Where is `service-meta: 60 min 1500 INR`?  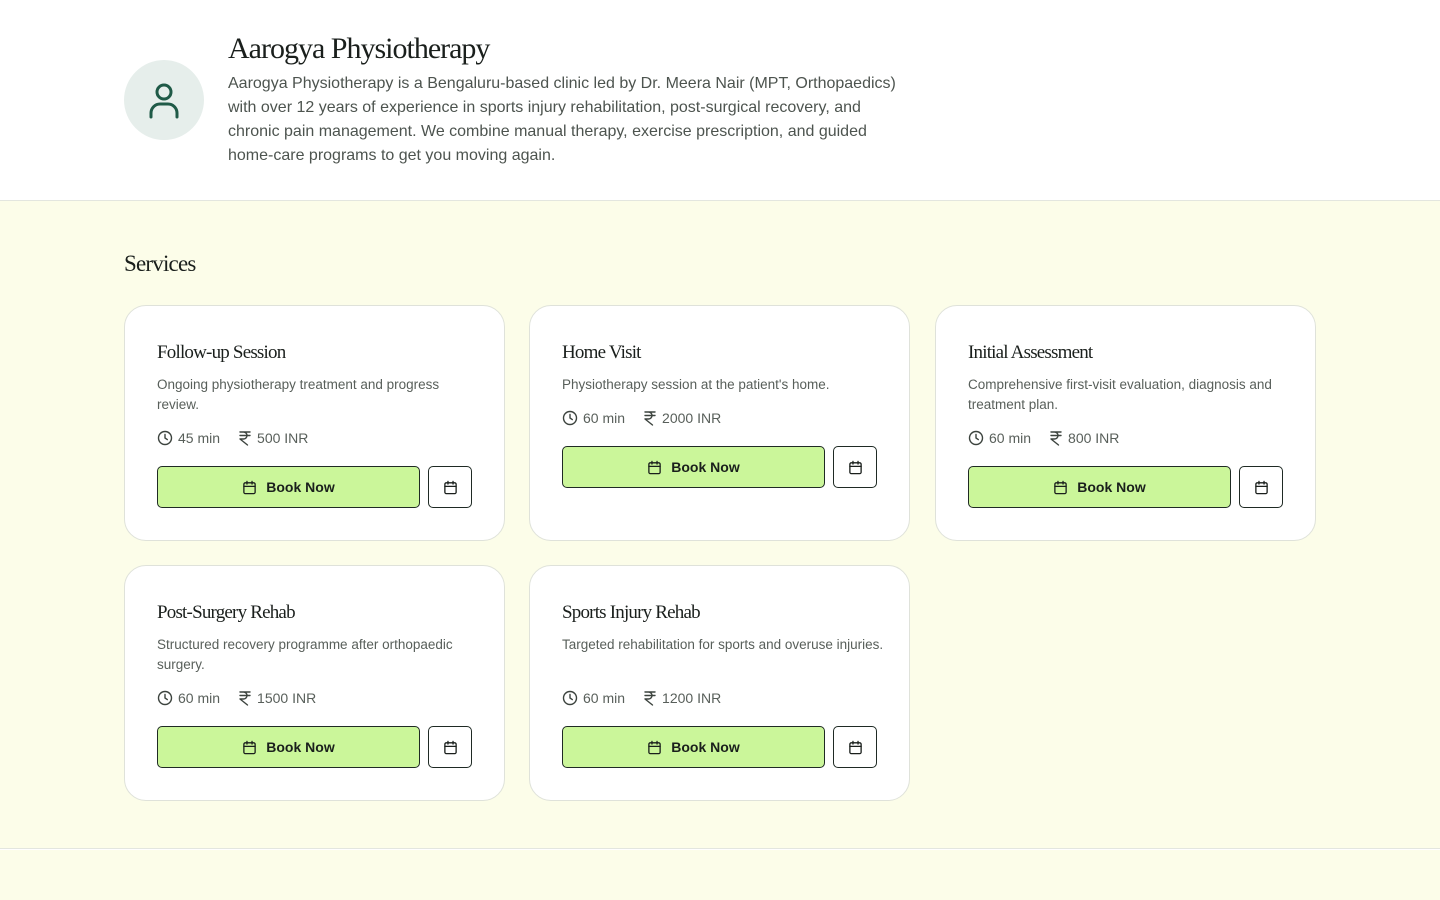 service-meta: 60 min 1500 INR is located at coordinates (245, 698).